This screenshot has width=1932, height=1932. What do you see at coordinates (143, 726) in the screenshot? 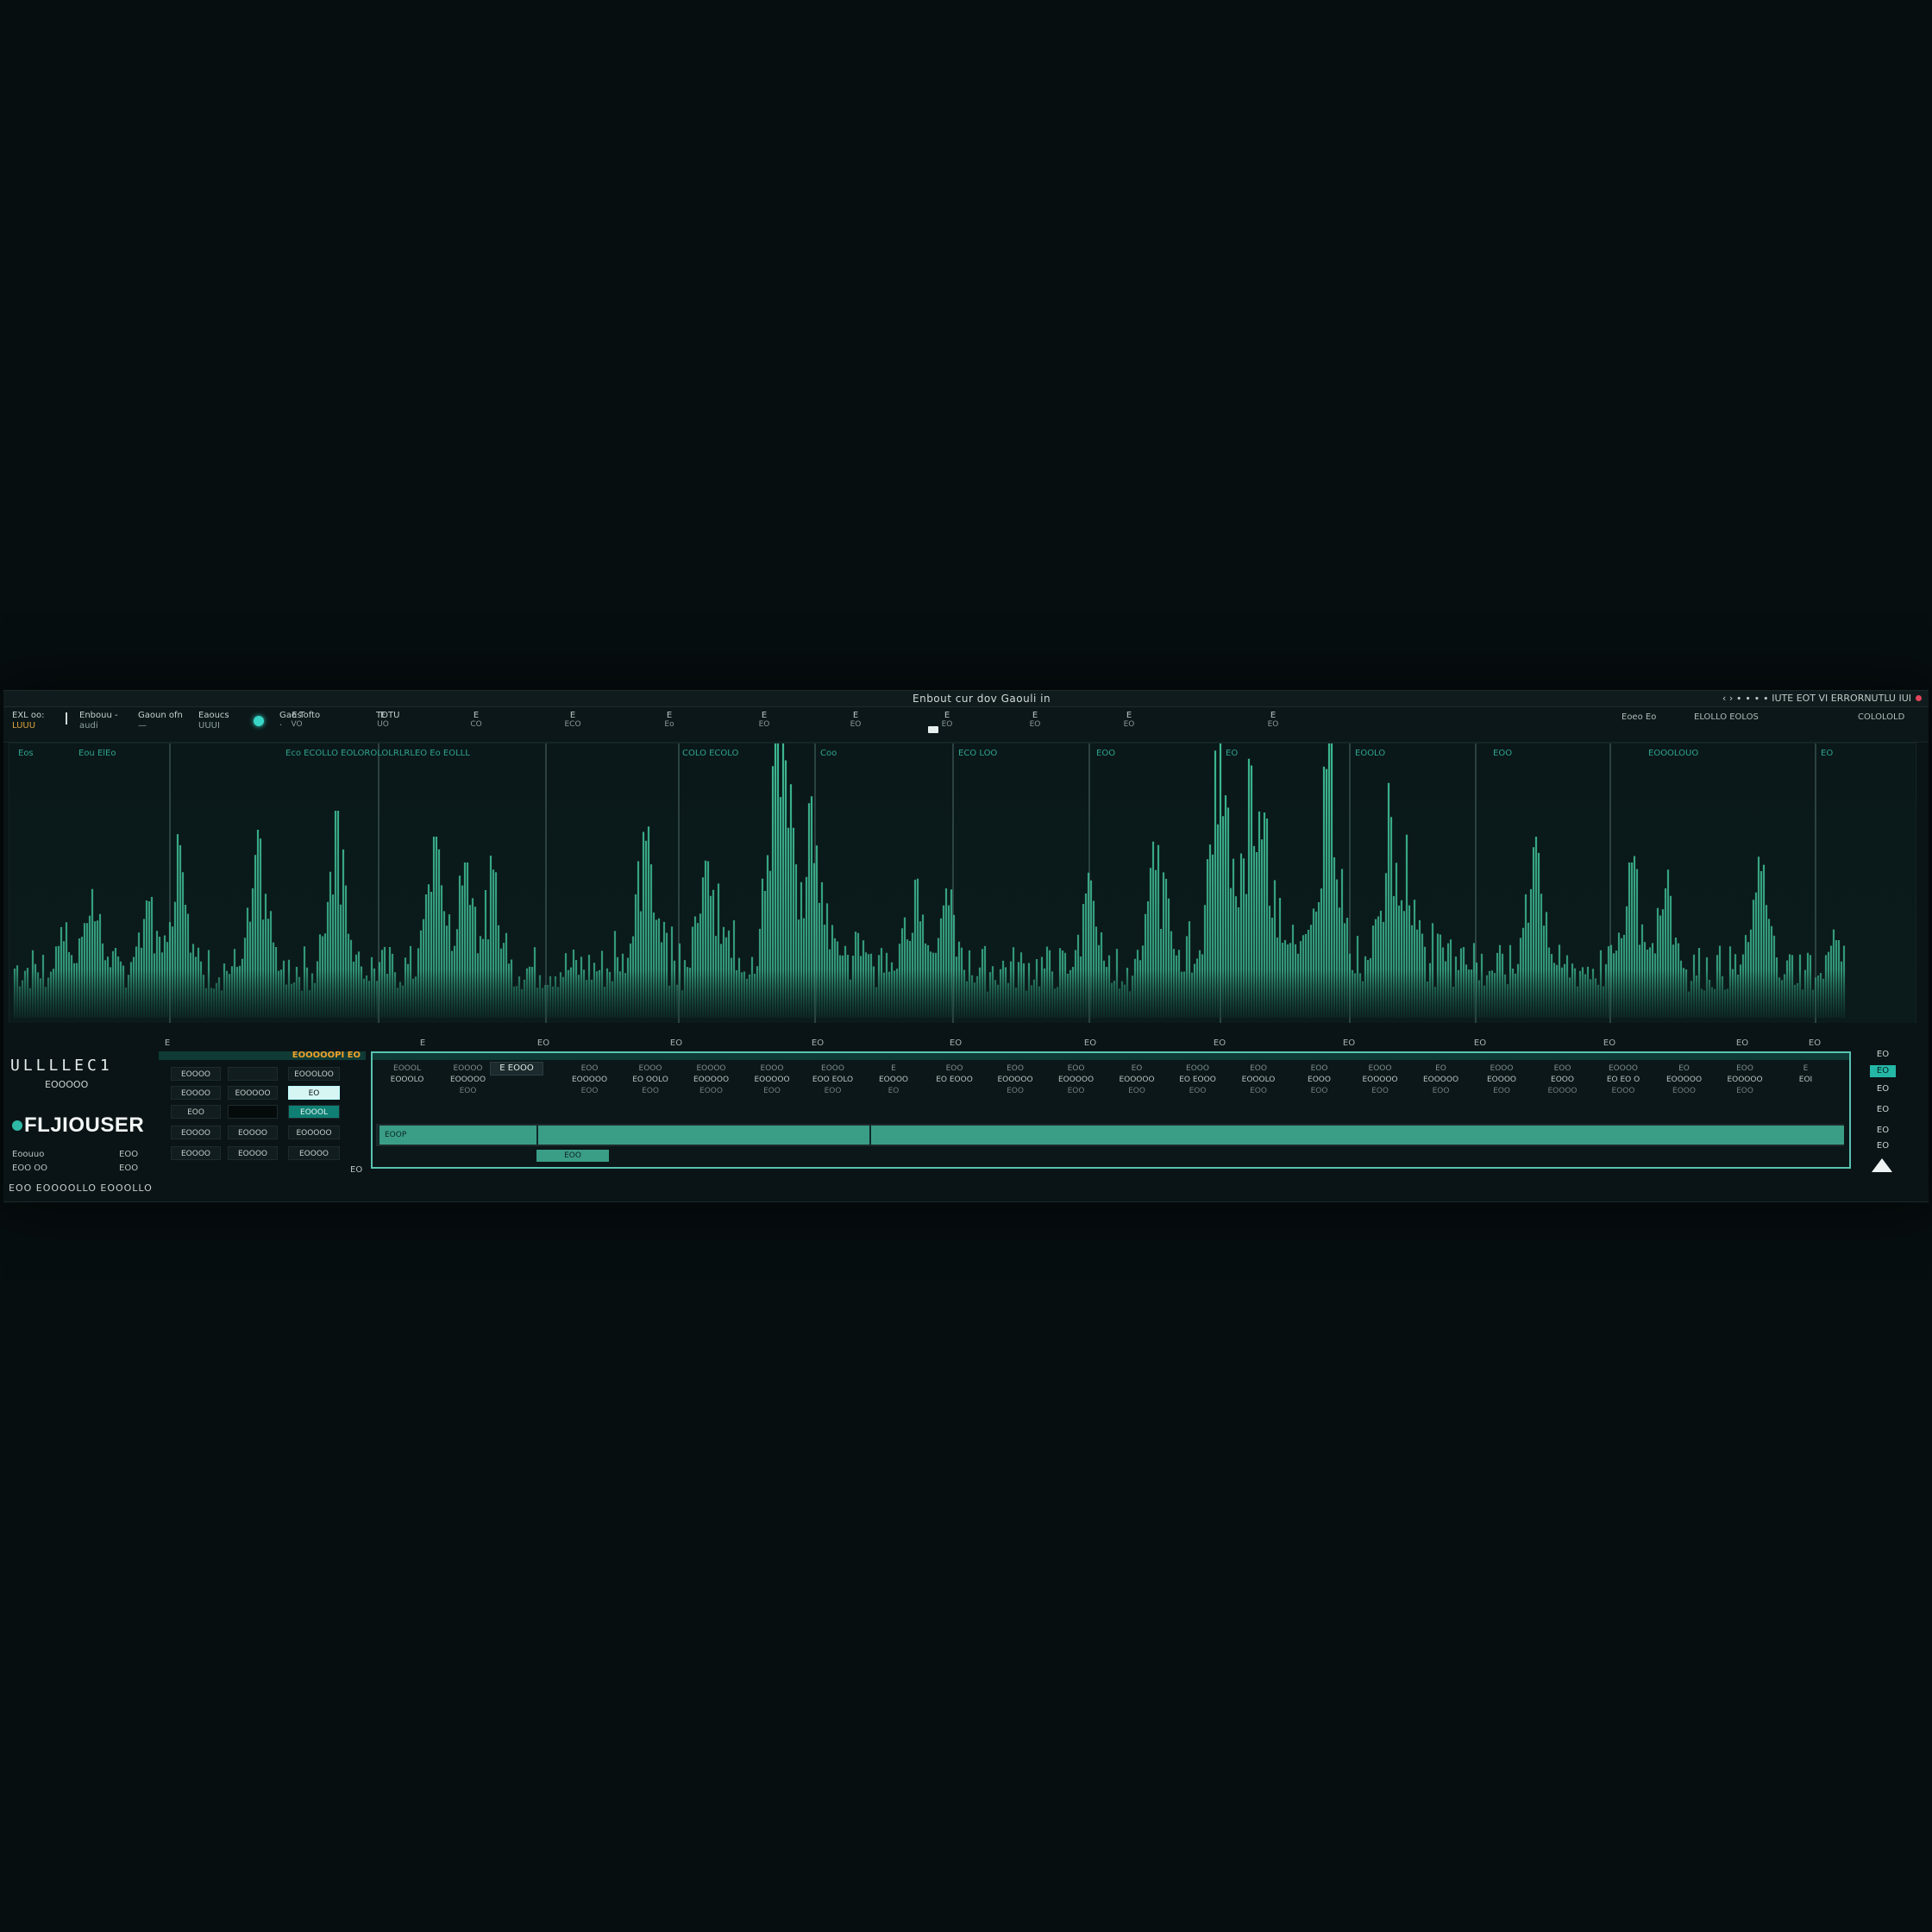
I see `toolbar-group-sub: —` at bounding box center [143, 726].